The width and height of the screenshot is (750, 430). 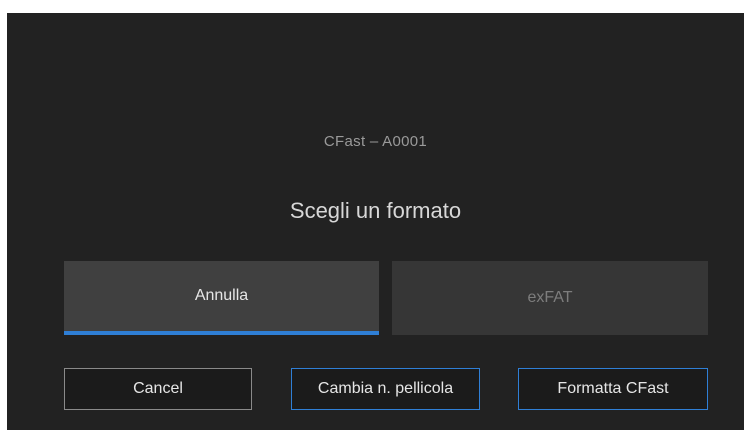 I want to click on annulla-option: Annulla, so click(x=221, y=298).